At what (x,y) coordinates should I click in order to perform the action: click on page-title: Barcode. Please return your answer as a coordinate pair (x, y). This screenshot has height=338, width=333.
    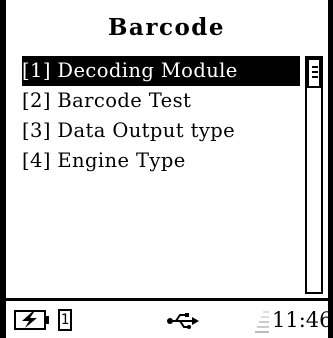
    Looking at the image, I should click on (166, 27).